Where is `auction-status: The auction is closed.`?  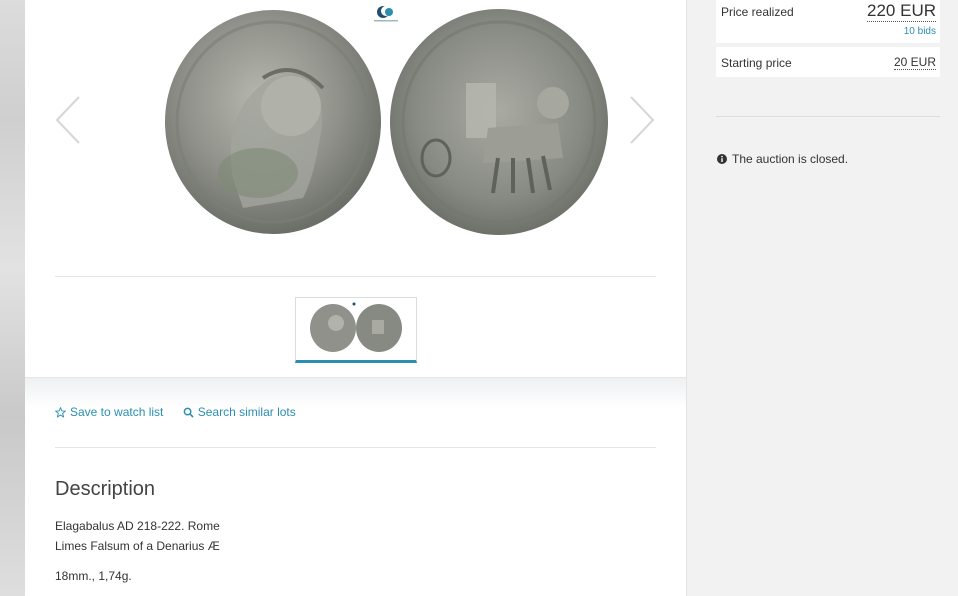 auction-status: The auction is closed. is located at coordinates (782, 159).